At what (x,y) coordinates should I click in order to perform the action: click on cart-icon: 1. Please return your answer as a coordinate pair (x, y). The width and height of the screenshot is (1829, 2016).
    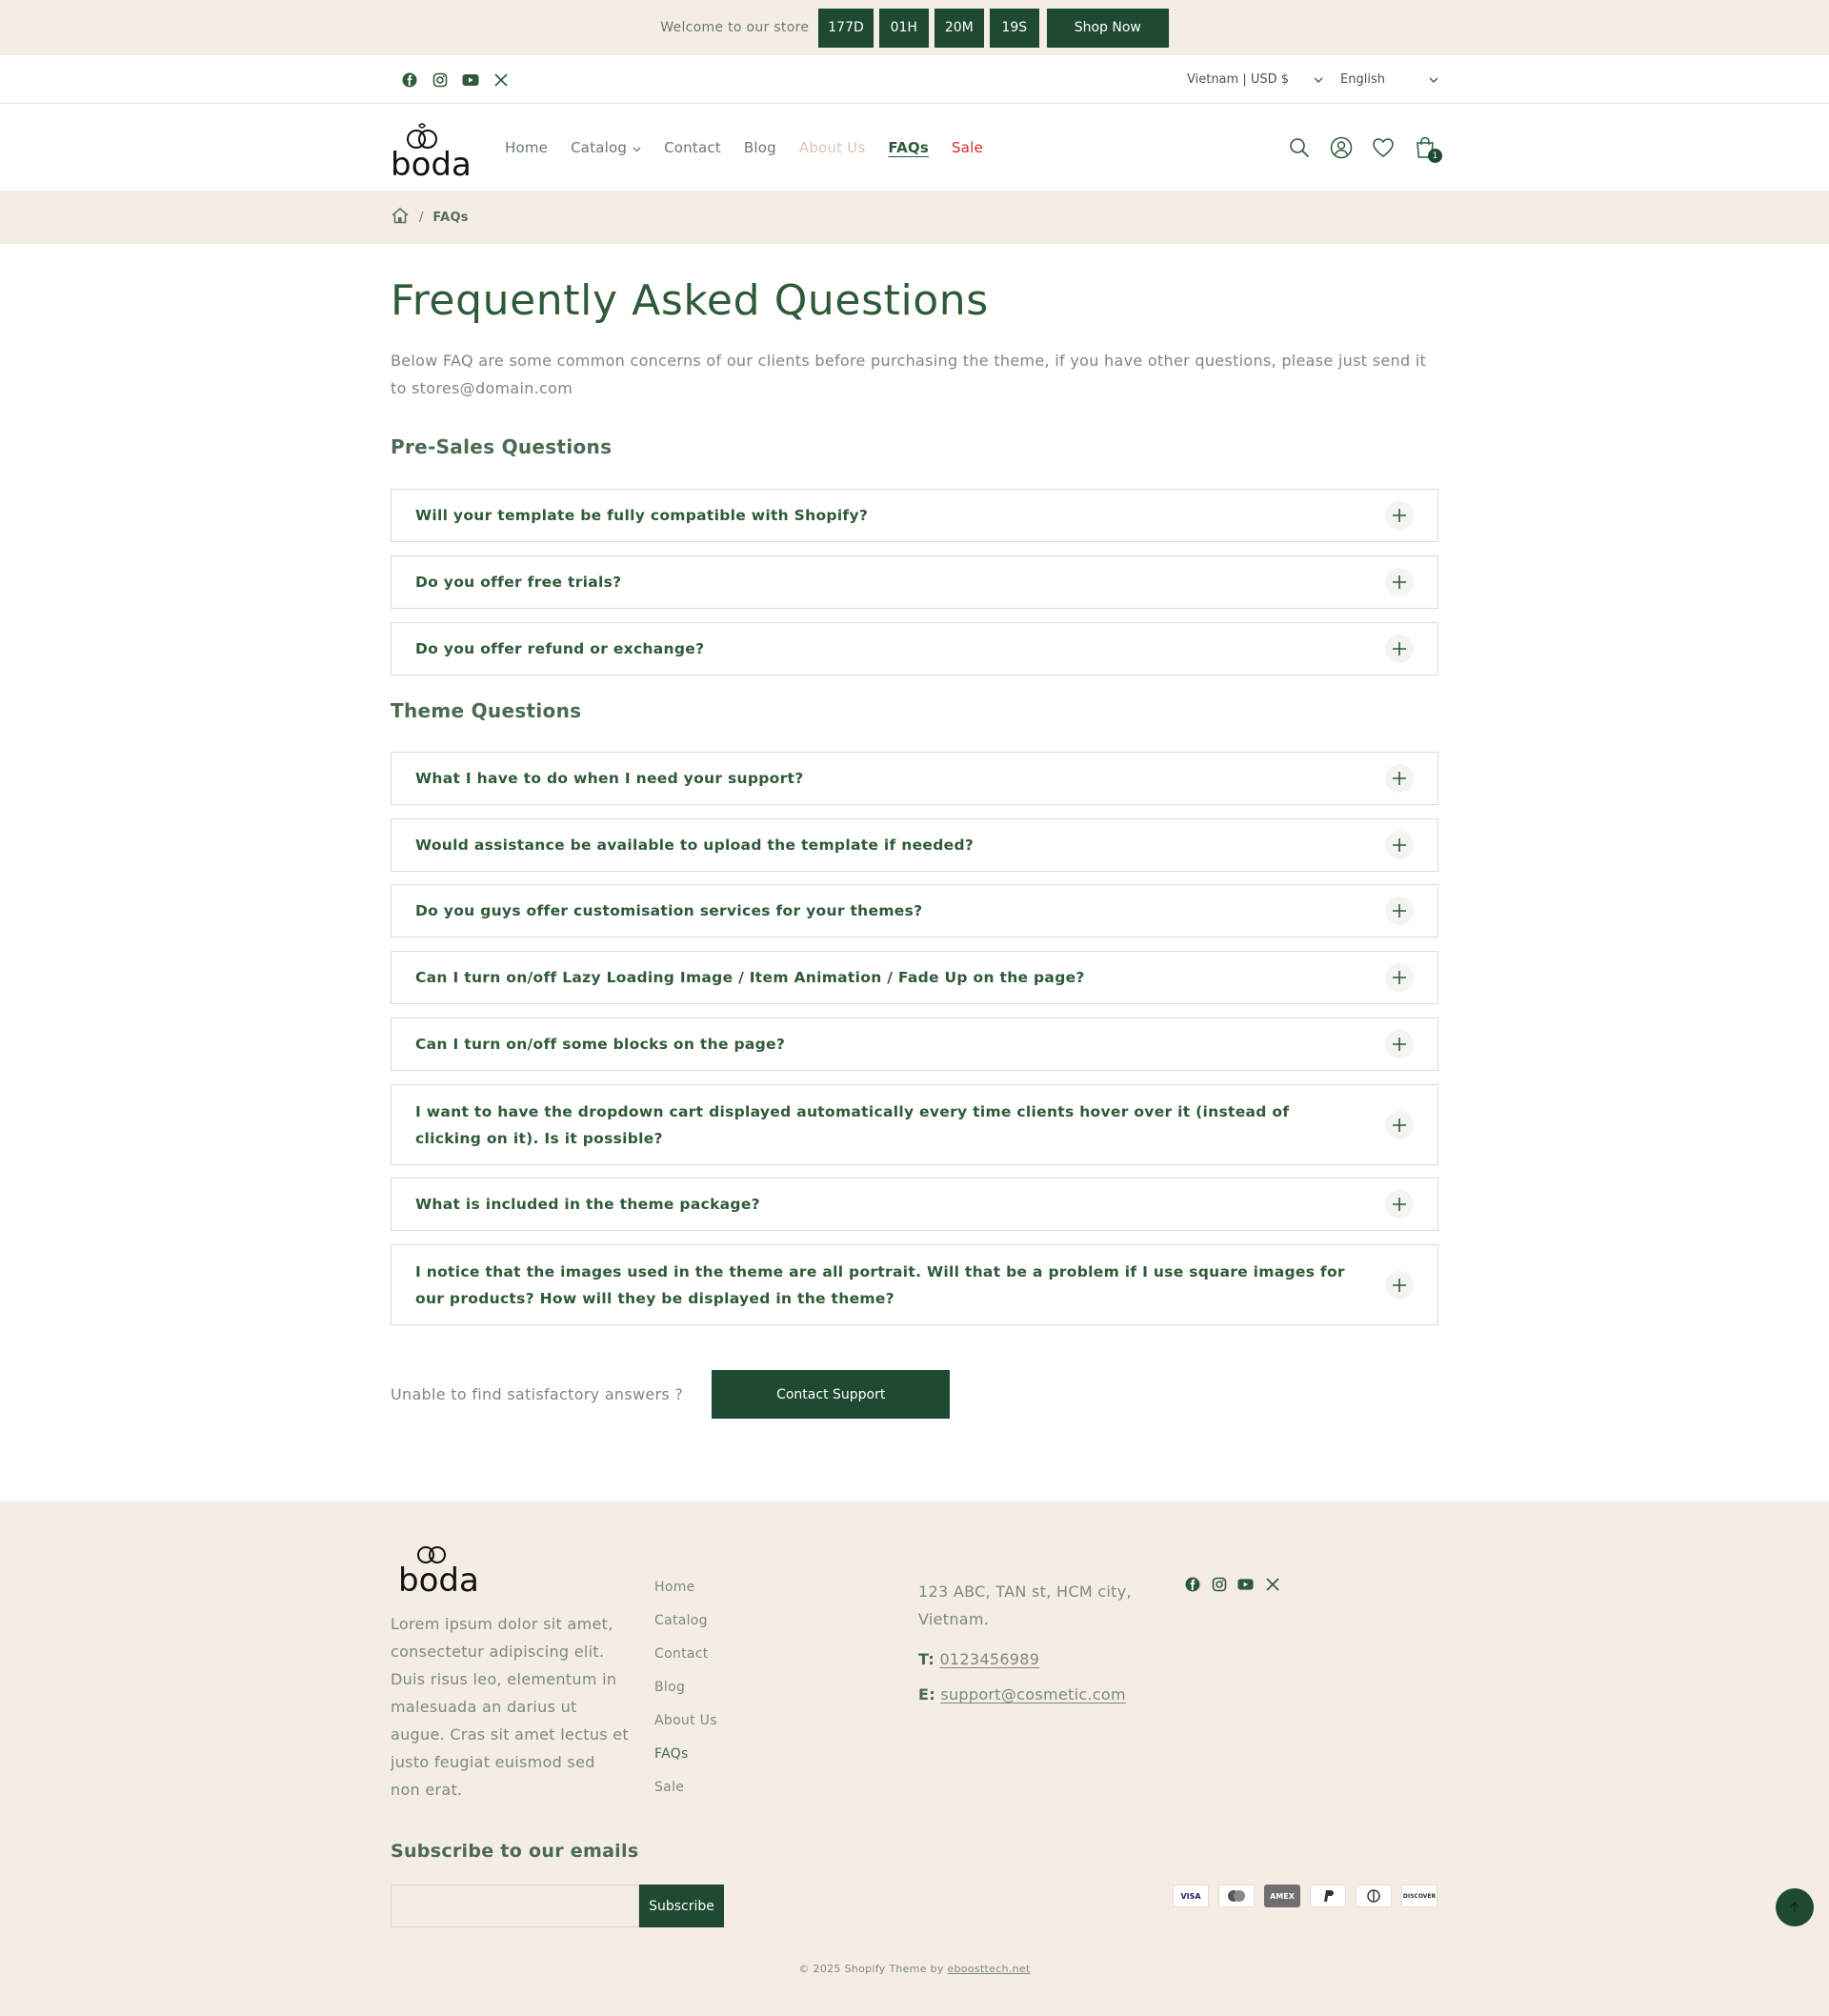
    Looking at the image, I should click on (1428, 149).